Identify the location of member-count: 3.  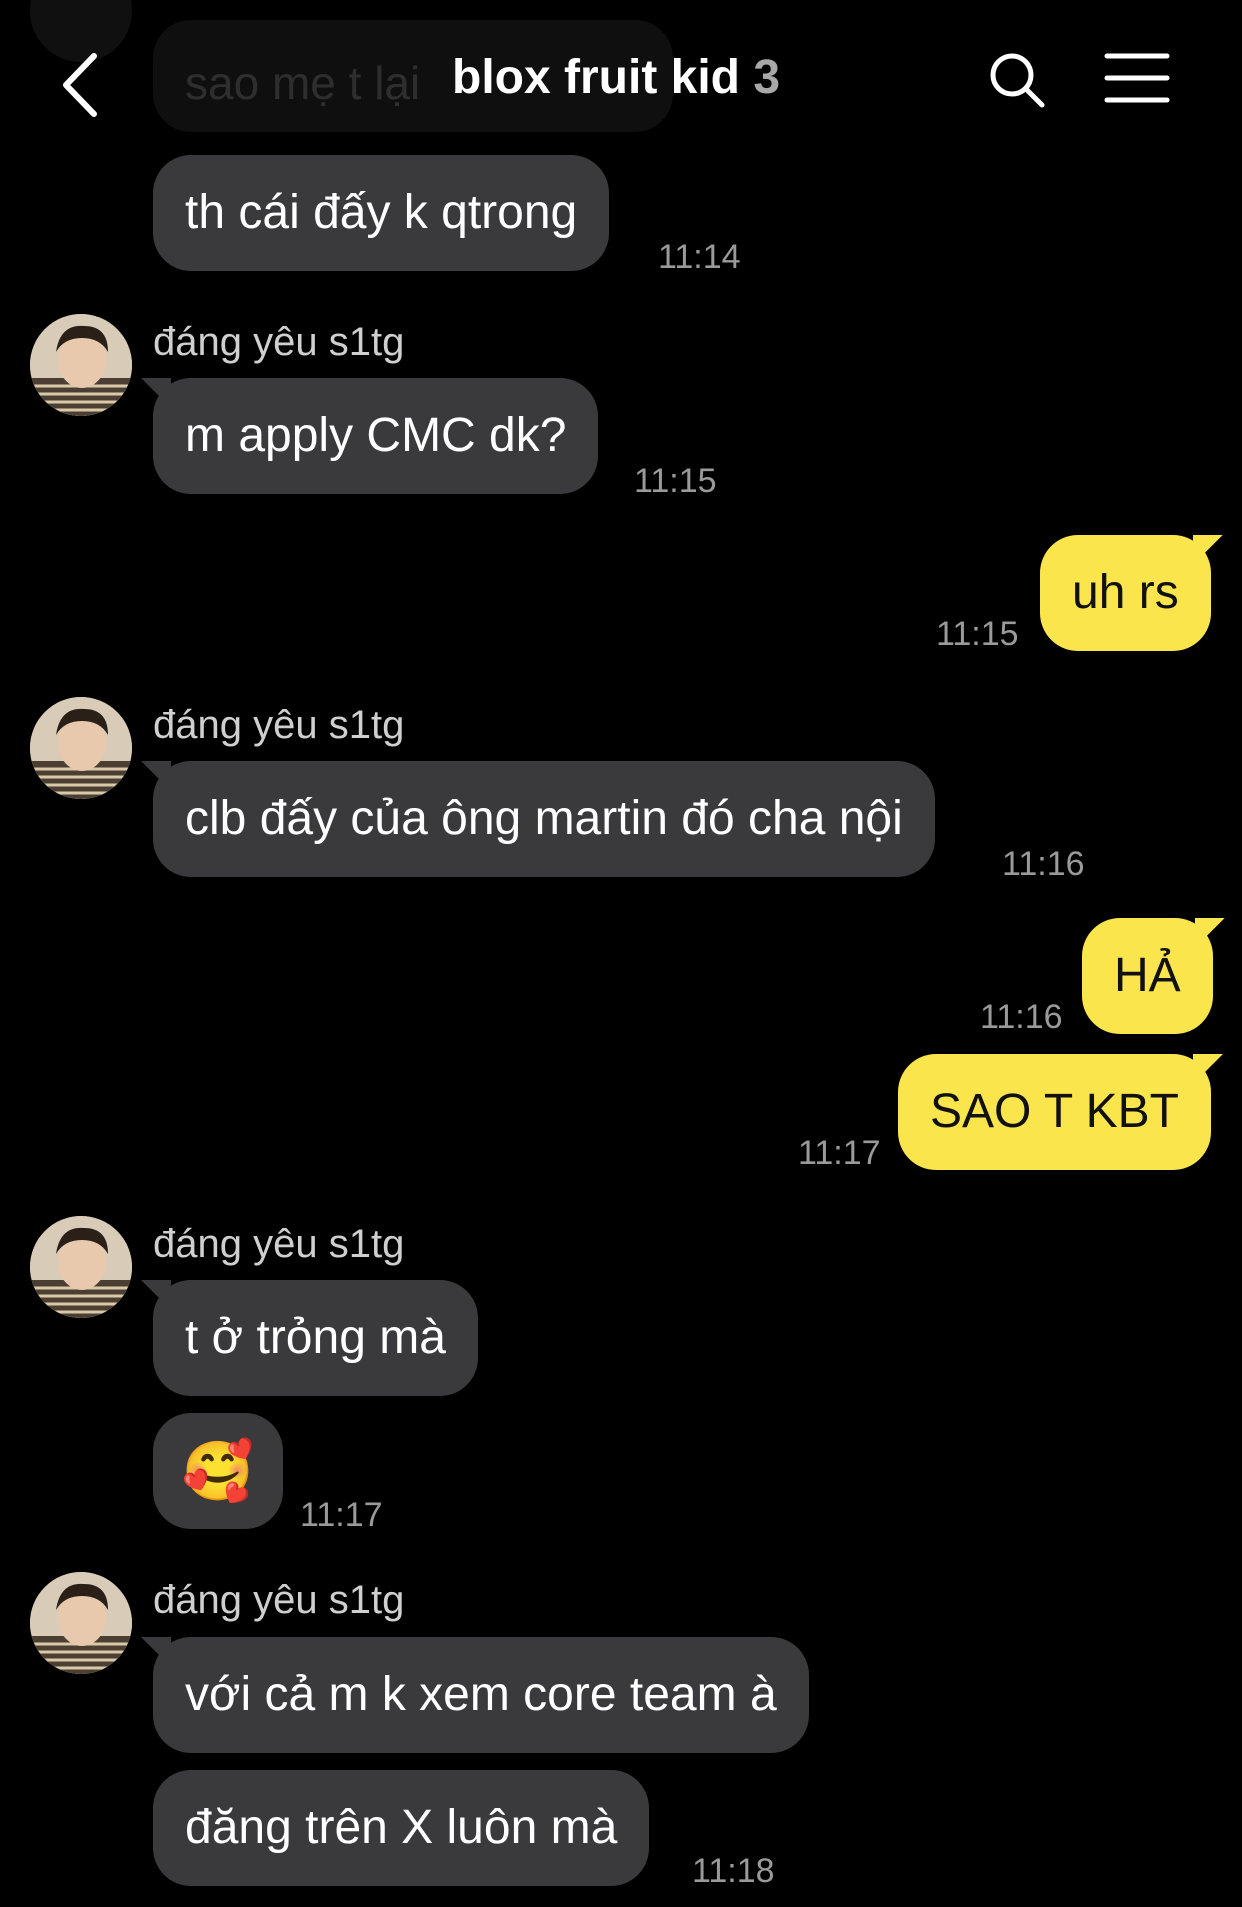
(767, 77).